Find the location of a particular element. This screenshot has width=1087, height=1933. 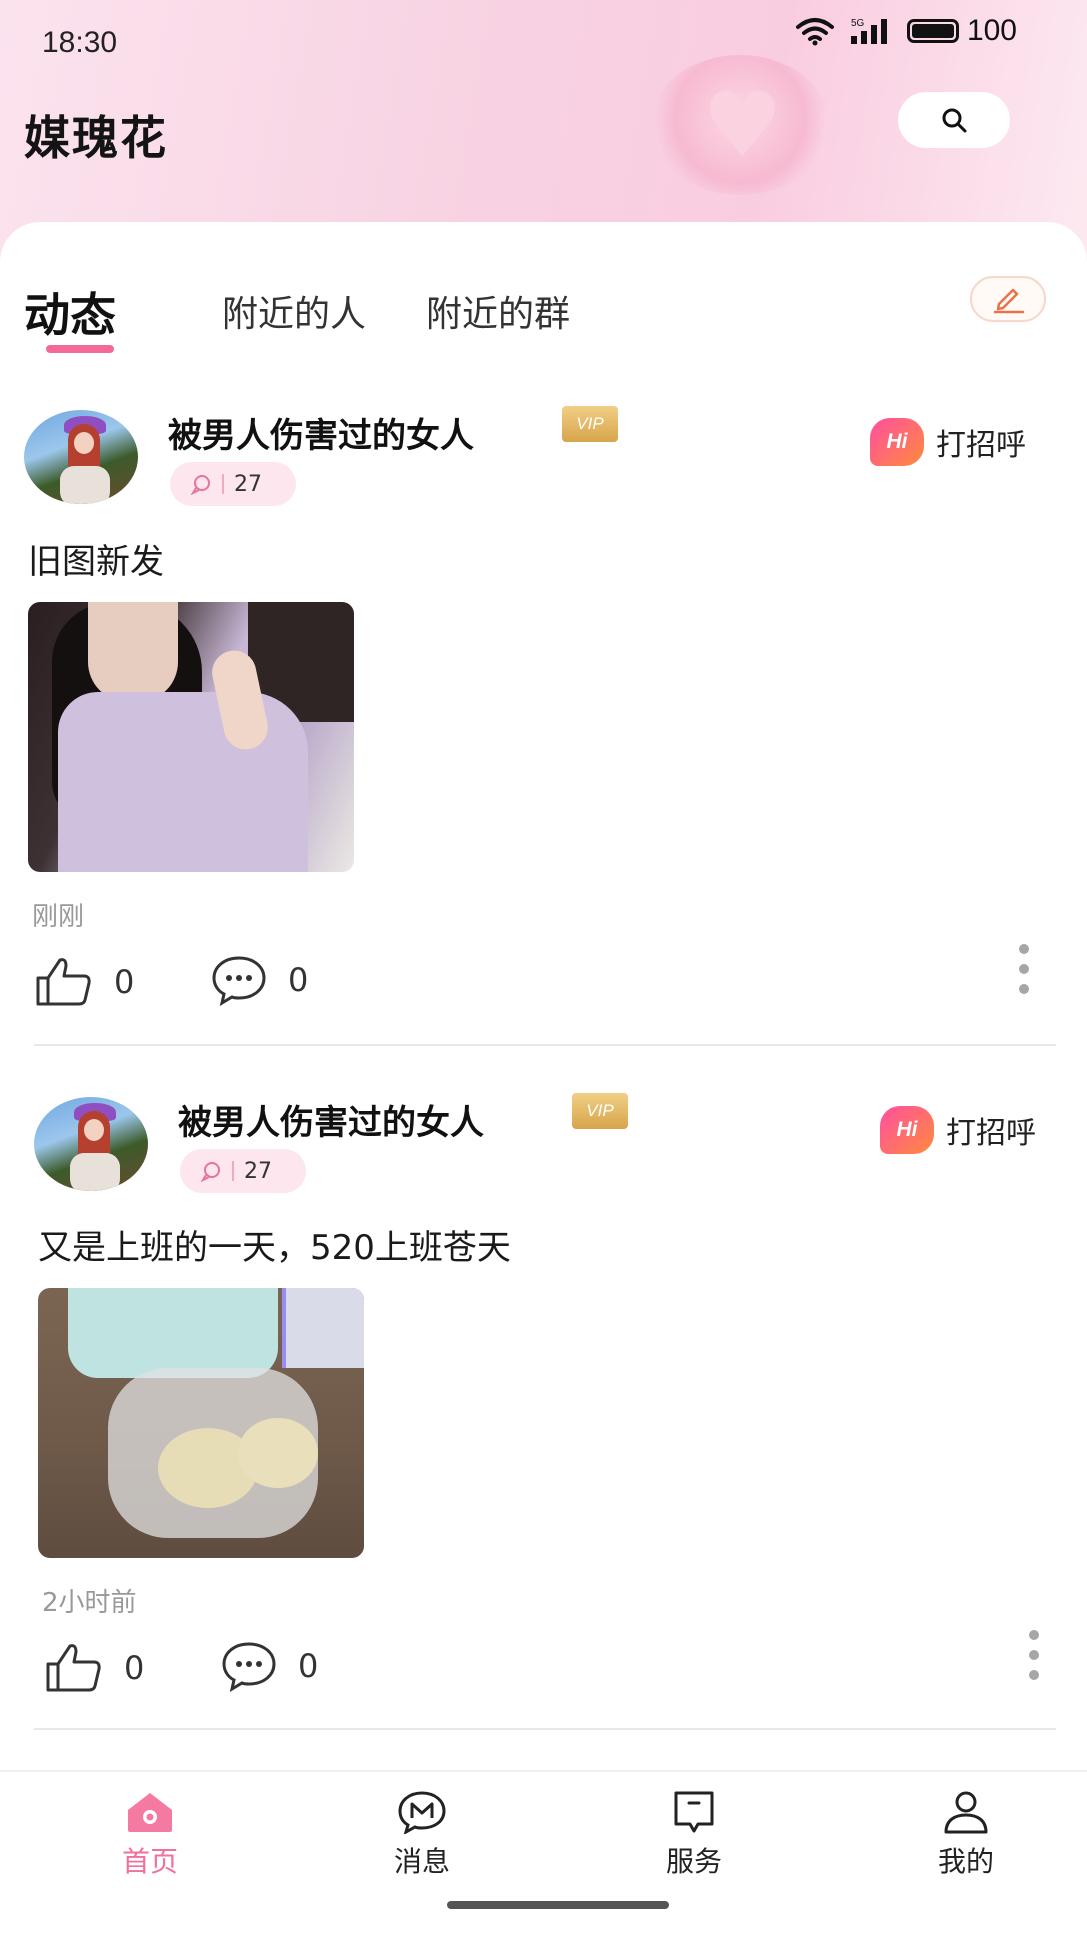

greet-label: 打招呼 is located at coordinates (991, 1133).